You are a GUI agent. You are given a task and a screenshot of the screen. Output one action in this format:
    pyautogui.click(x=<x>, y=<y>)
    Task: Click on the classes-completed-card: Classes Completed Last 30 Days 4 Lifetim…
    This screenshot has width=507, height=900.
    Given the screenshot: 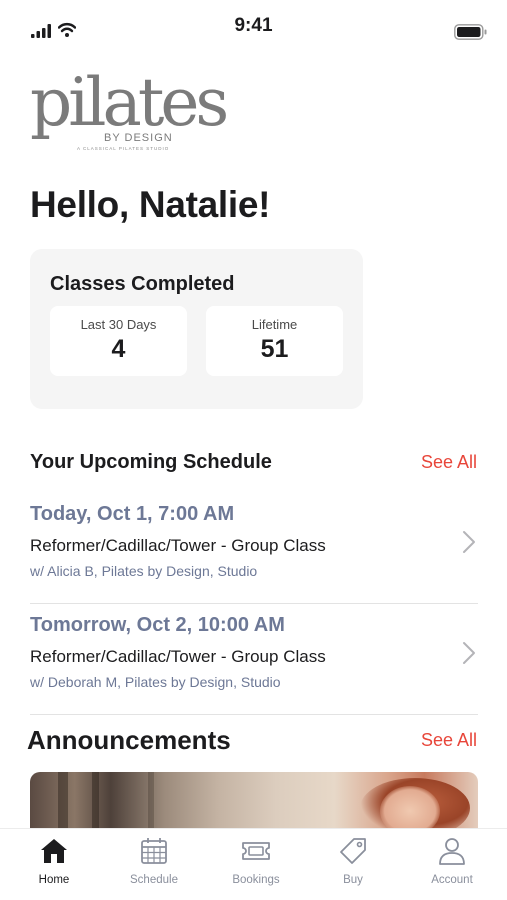 What is the action you would take?
    pyautogui.click(x=196, y=329)
    